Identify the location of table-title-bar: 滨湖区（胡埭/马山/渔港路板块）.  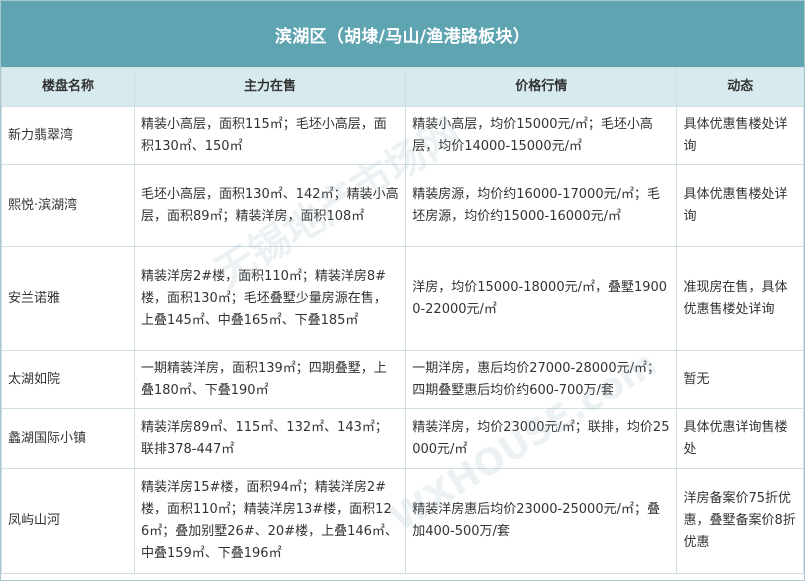
(402, 34).